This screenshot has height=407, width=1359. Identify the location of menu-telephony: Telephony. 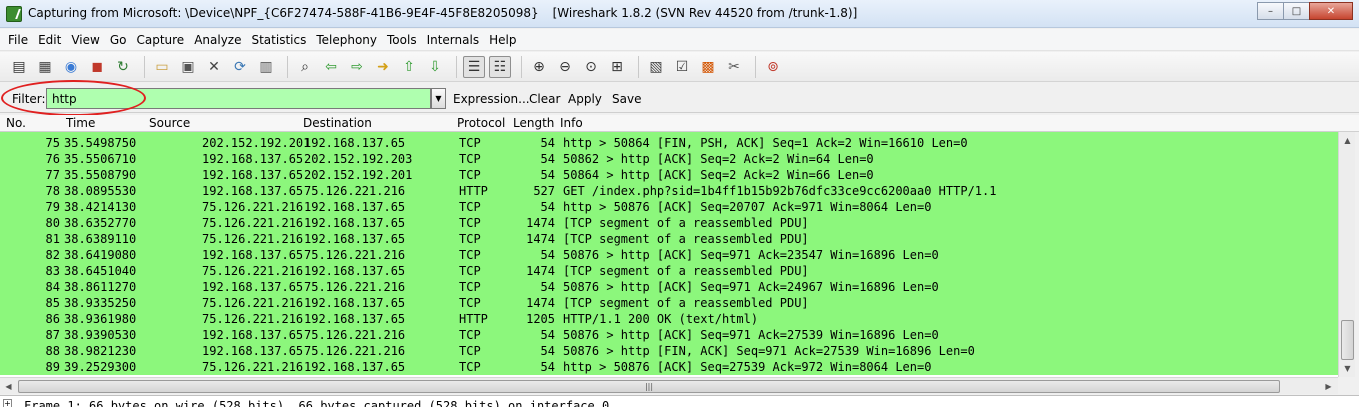
(346, 40).